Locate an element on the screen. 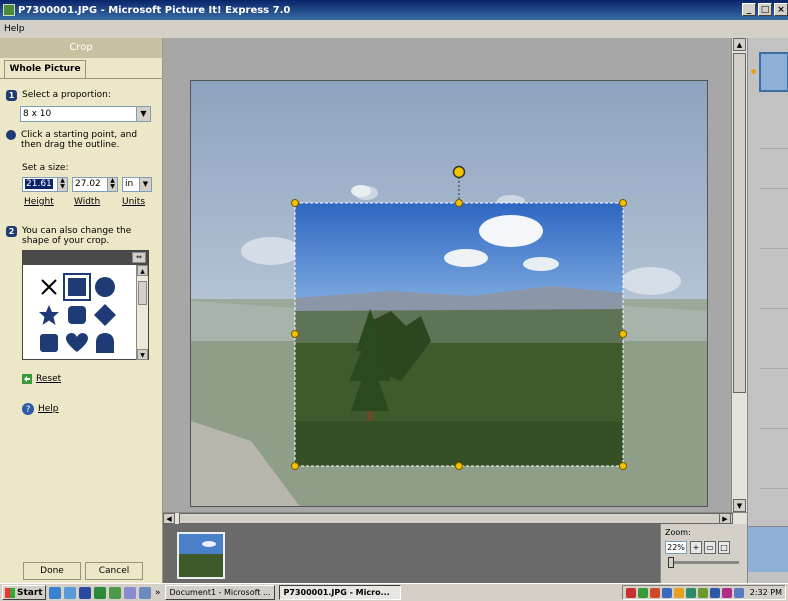 The image size is (788, 601). help-icon: ? is located at coordinates (28, 409).